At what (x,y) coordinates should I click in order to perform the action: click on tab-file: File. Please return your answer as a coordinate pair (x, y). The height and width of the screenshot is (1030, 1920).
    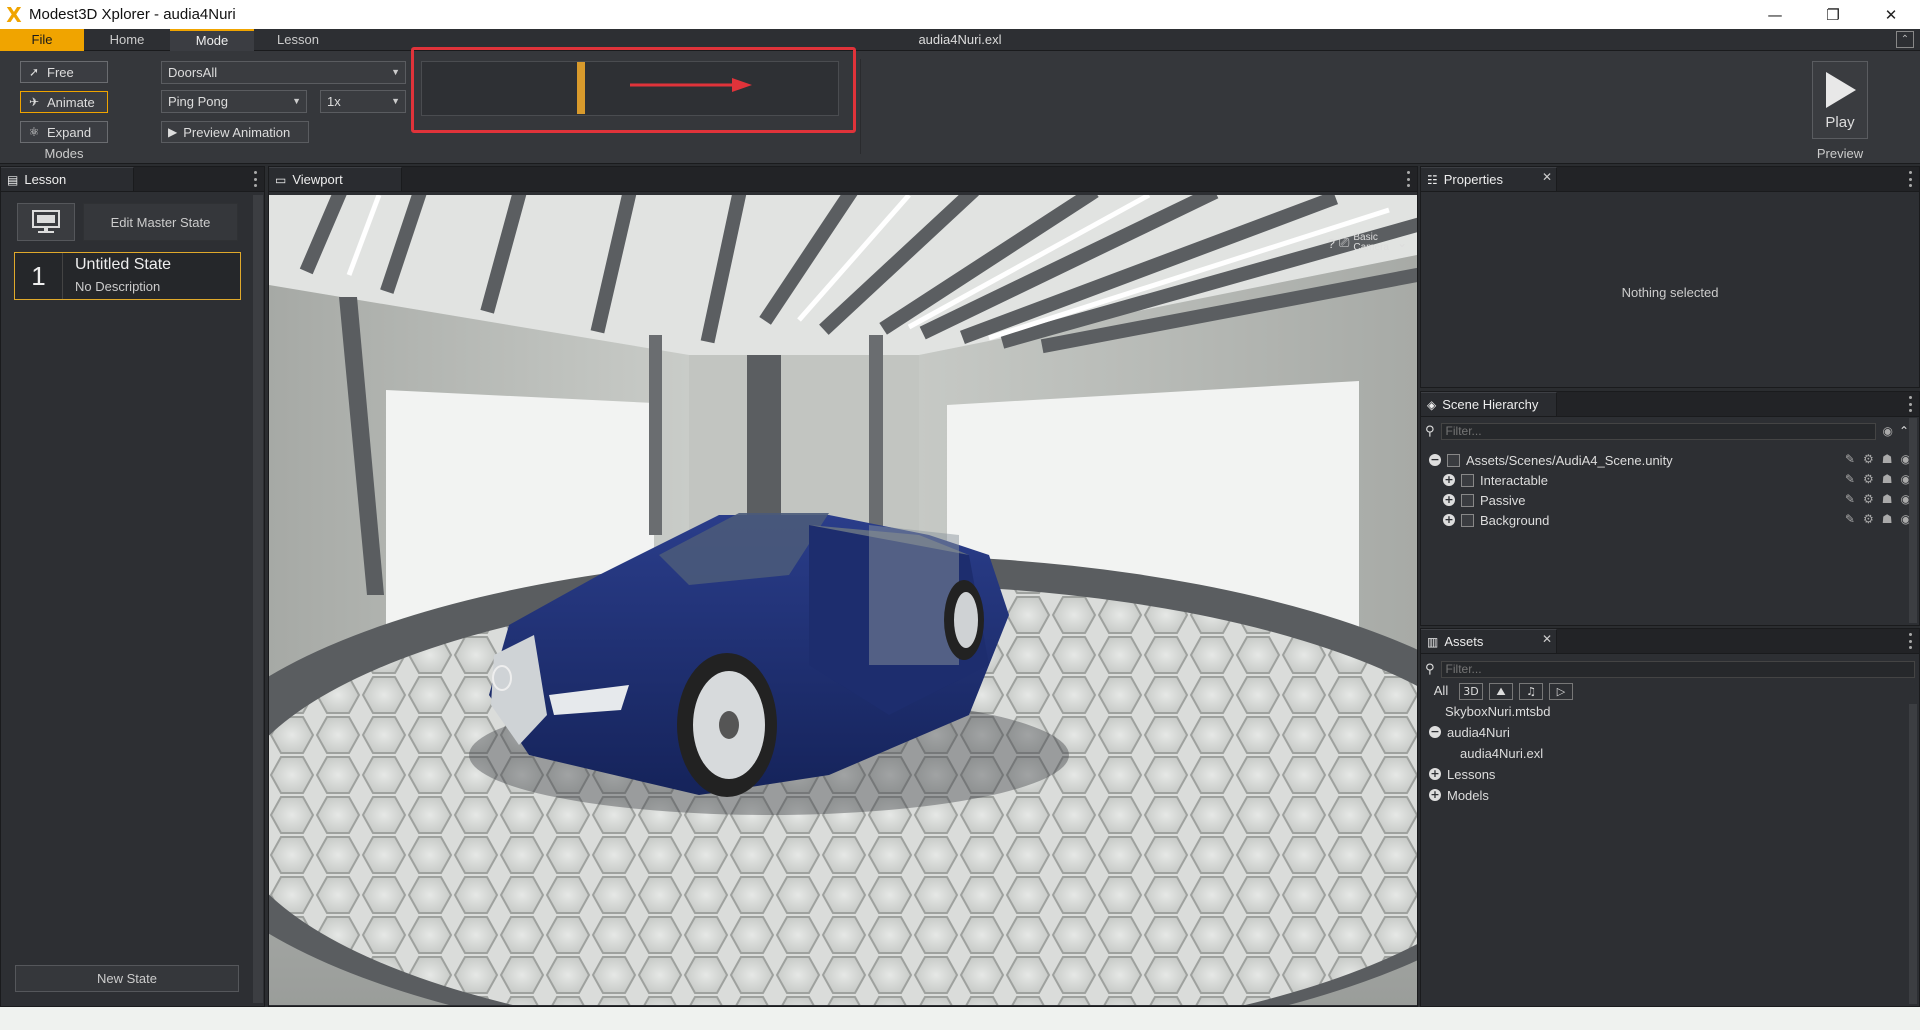
    Looking at the image, I should click on (42, 40).